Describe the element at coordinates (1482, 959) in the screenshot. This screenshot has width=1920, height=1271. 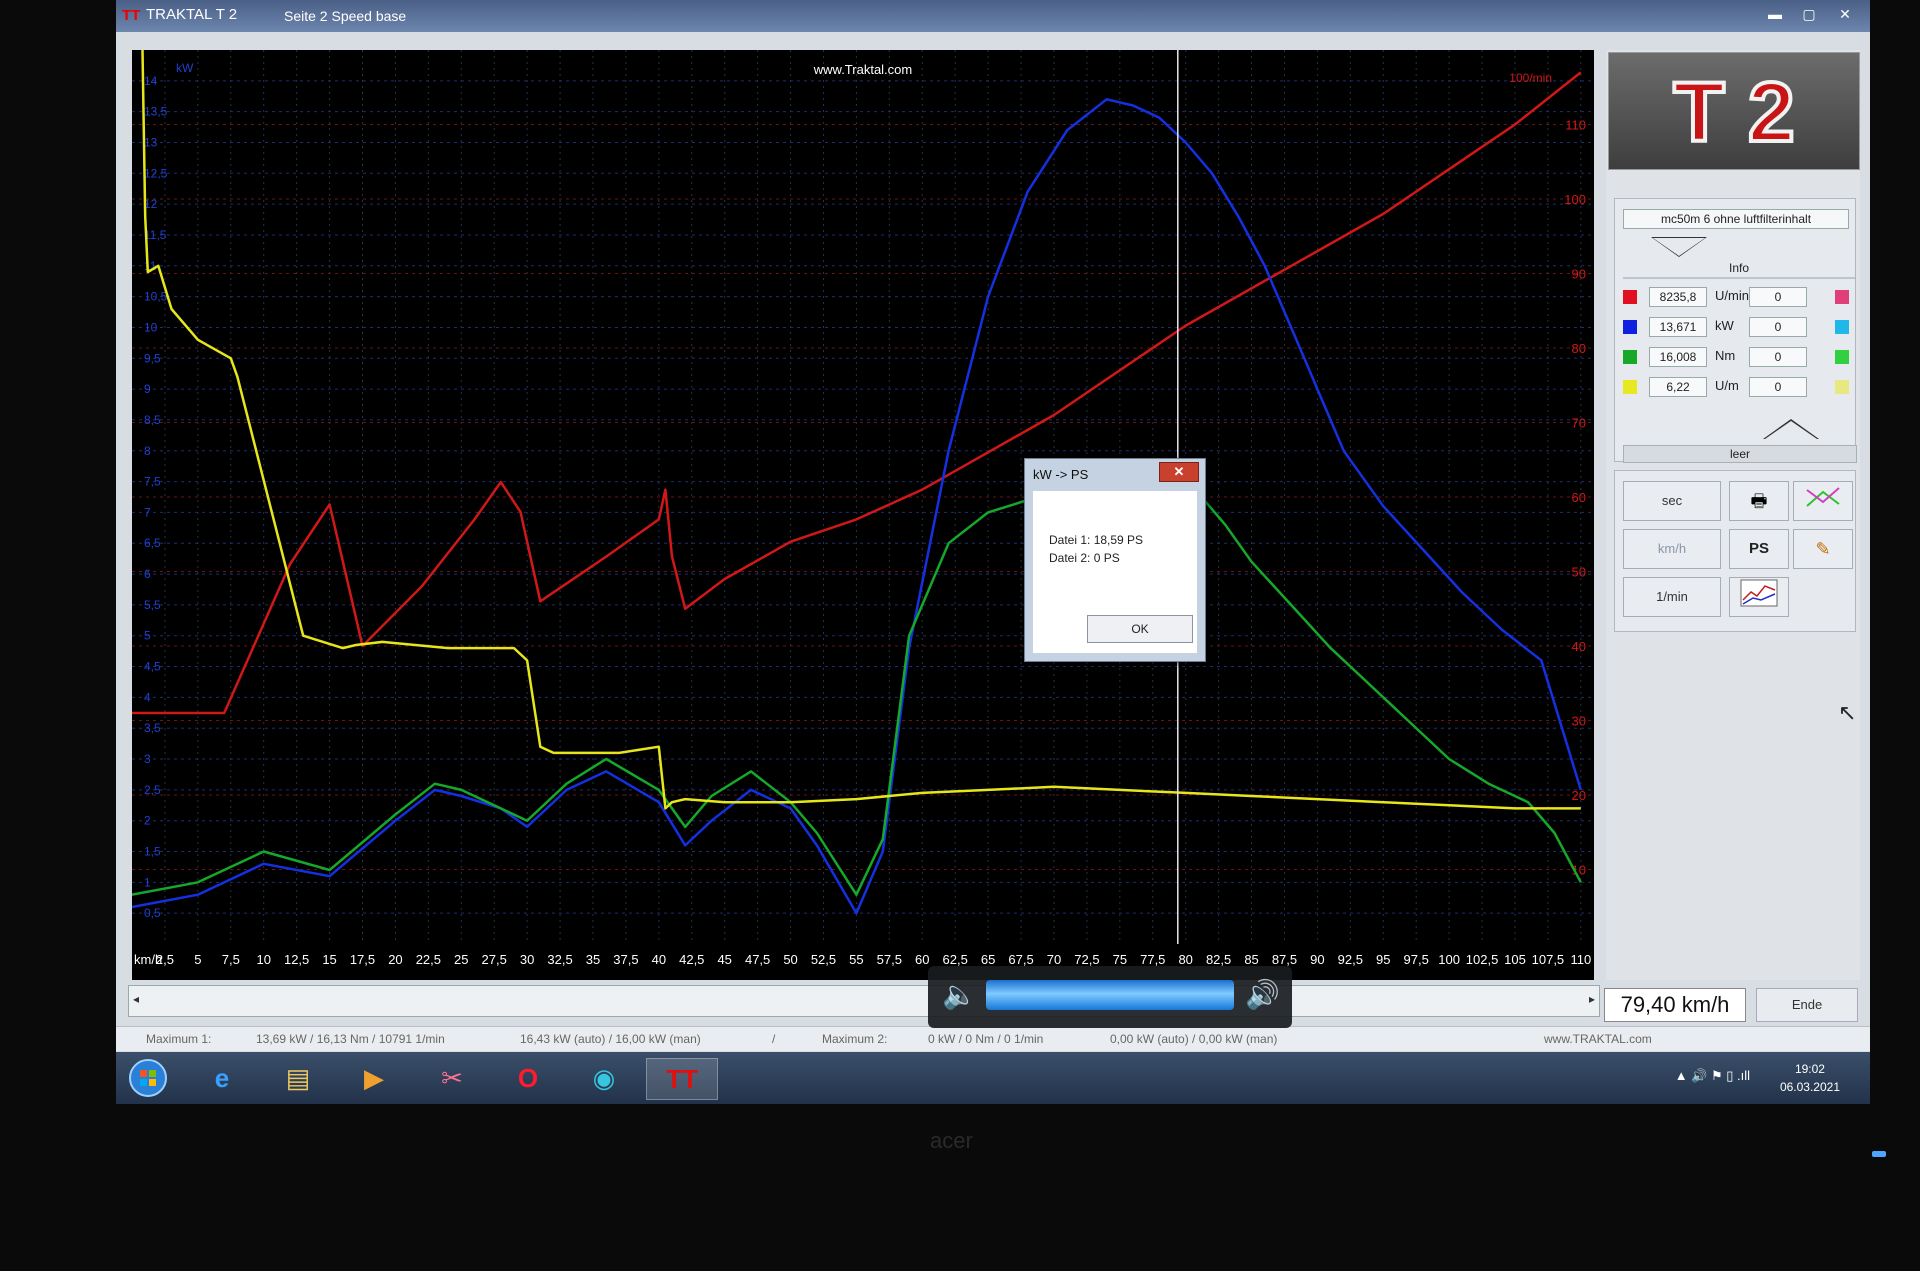
I see `x-tick-label: 102,5` at that location.